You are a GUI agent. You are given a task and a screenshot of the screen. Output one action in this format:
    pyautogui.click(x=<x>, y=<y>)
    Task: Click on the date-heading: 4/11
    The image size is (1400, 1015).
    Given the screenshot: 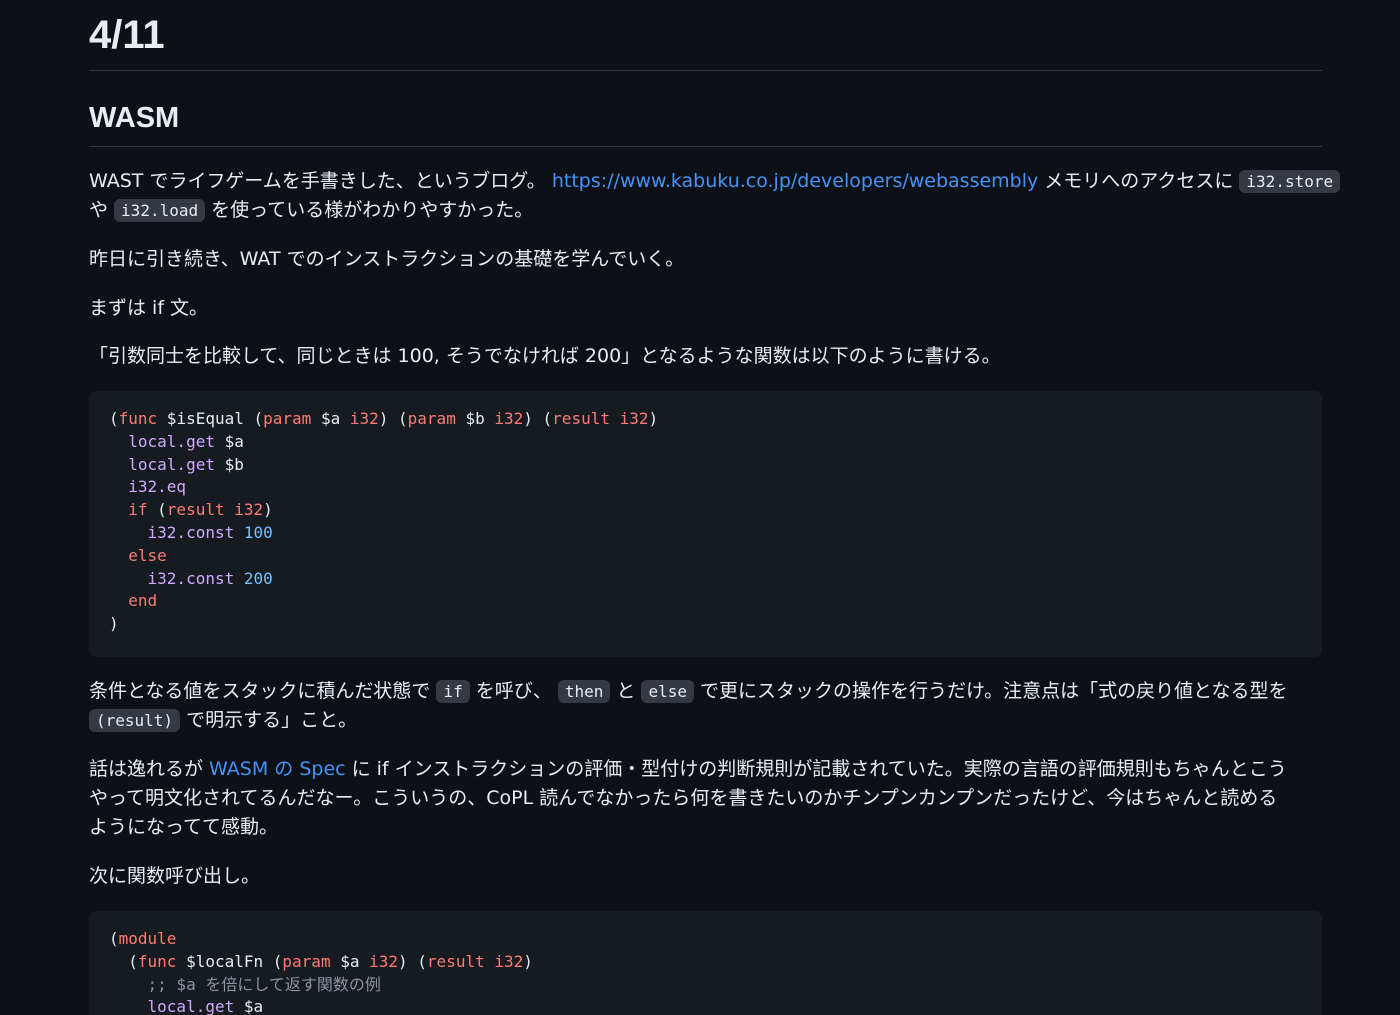 What is the action you would take?
    pyautogui.click(x=127, y=35)
    